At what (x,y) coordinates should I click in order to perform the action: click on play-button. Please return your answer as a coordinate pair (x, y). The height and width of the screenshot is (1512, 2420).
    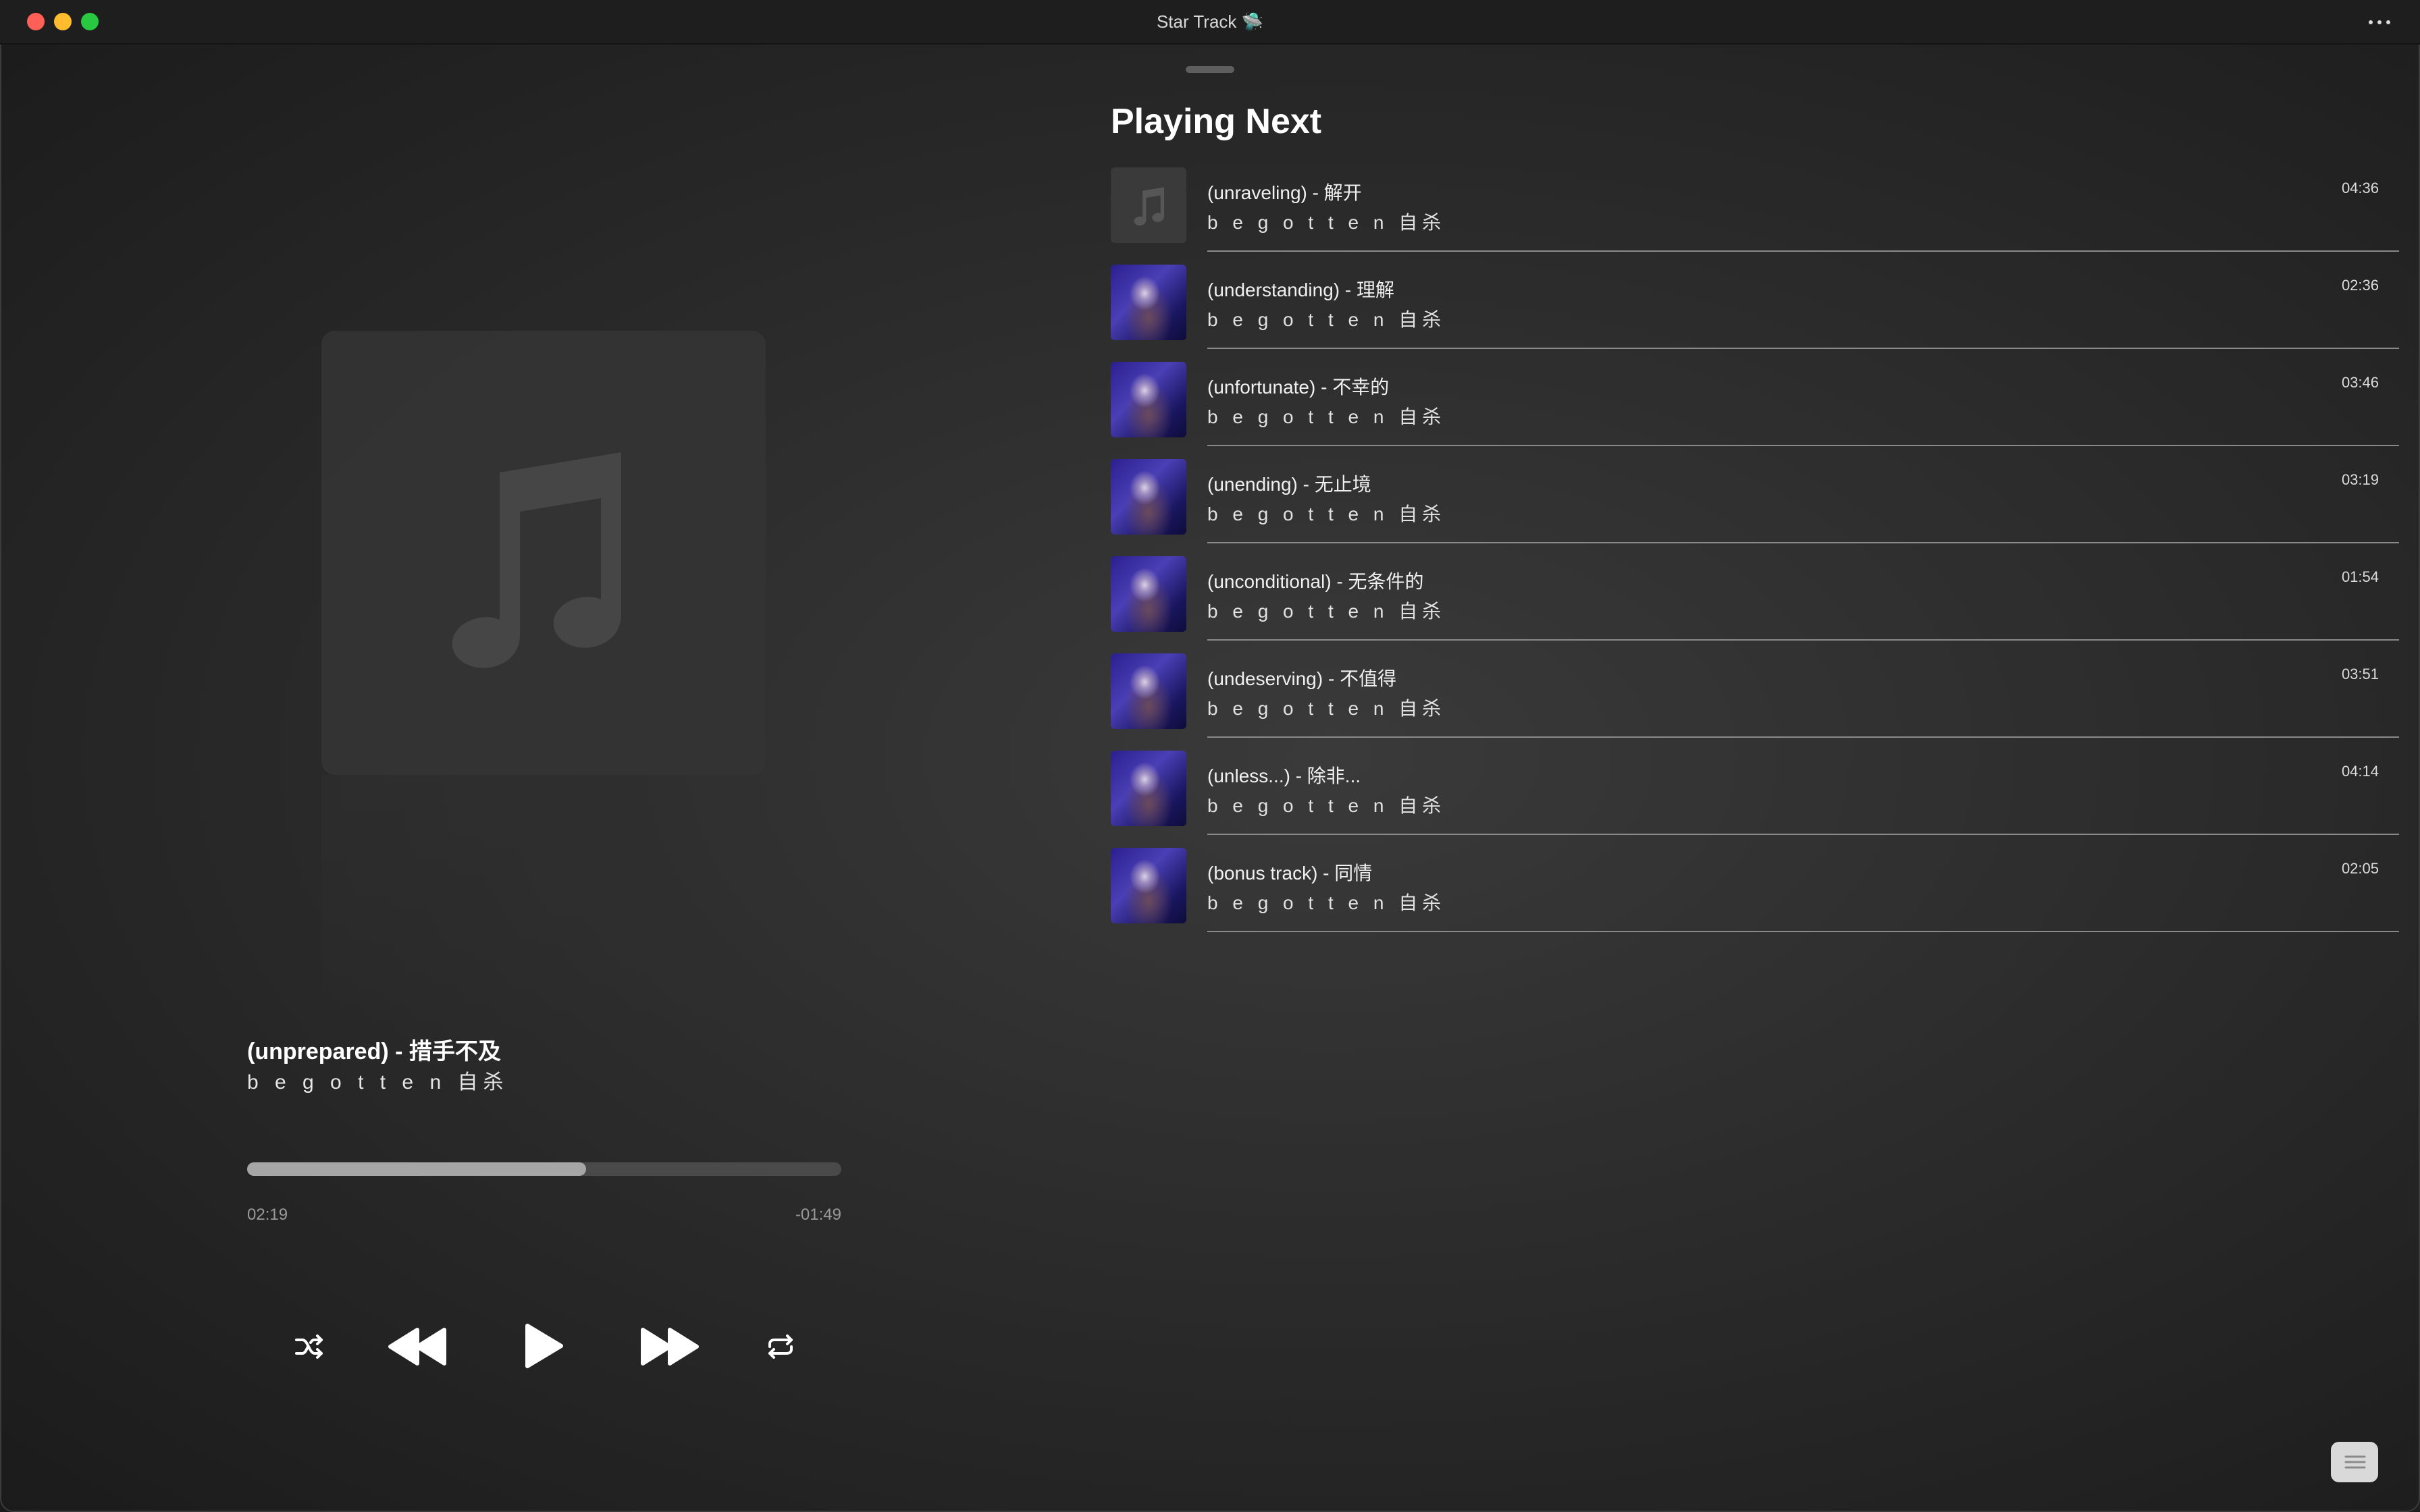
    Looking at the image, I should click on (543, 1346).